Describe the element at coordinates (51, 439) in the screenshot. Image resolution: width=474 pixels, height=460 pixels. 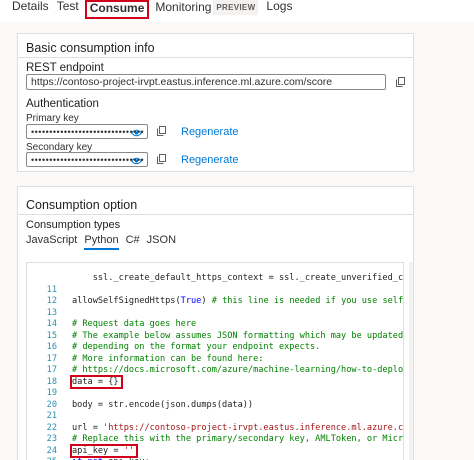
I see `line-number: 23` at that location.